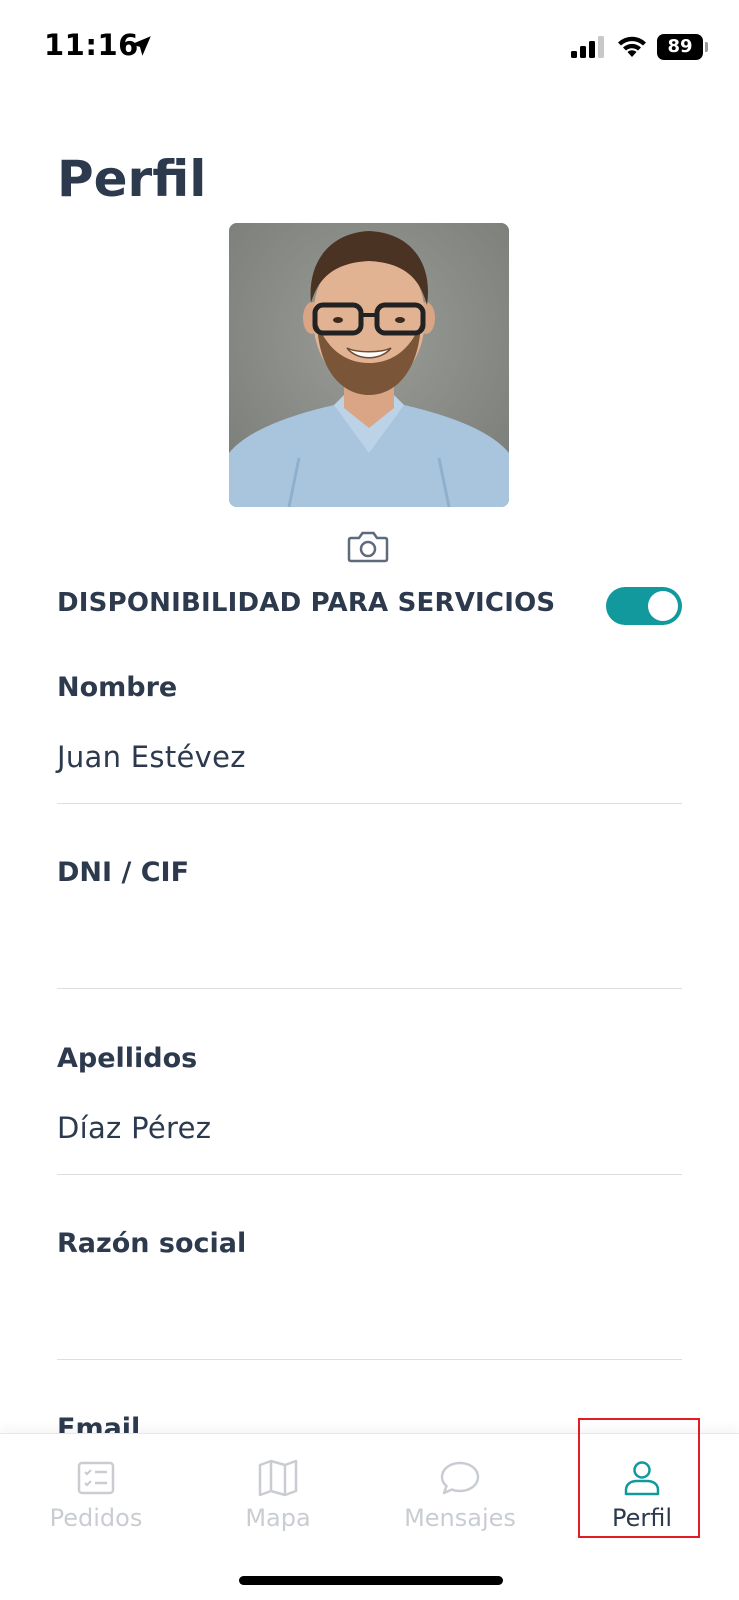 The height and width of the screenshot is (1600, 739). Describe the element at coordinates (369, 1136) in the screenshot. I see `field-apellidos: Apellidos Díaz Pérez` at that location.